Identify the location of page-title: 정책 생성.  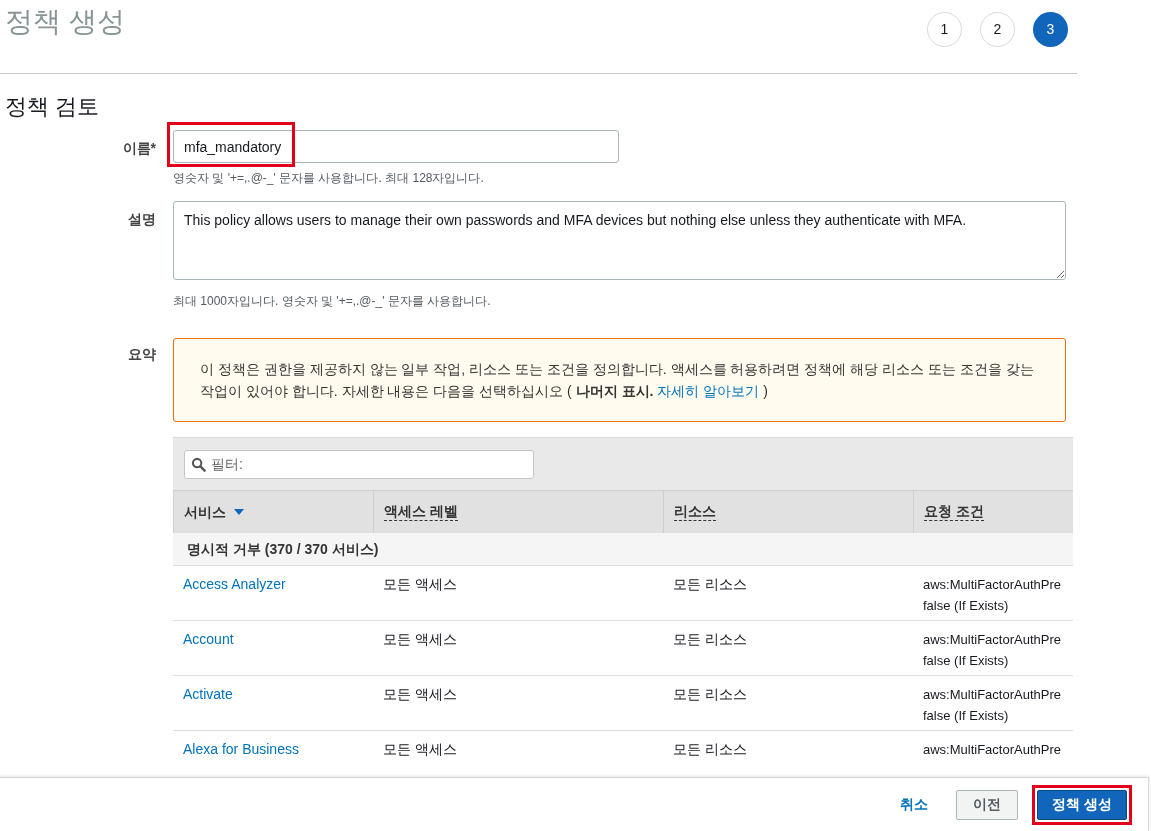
(65, 22).